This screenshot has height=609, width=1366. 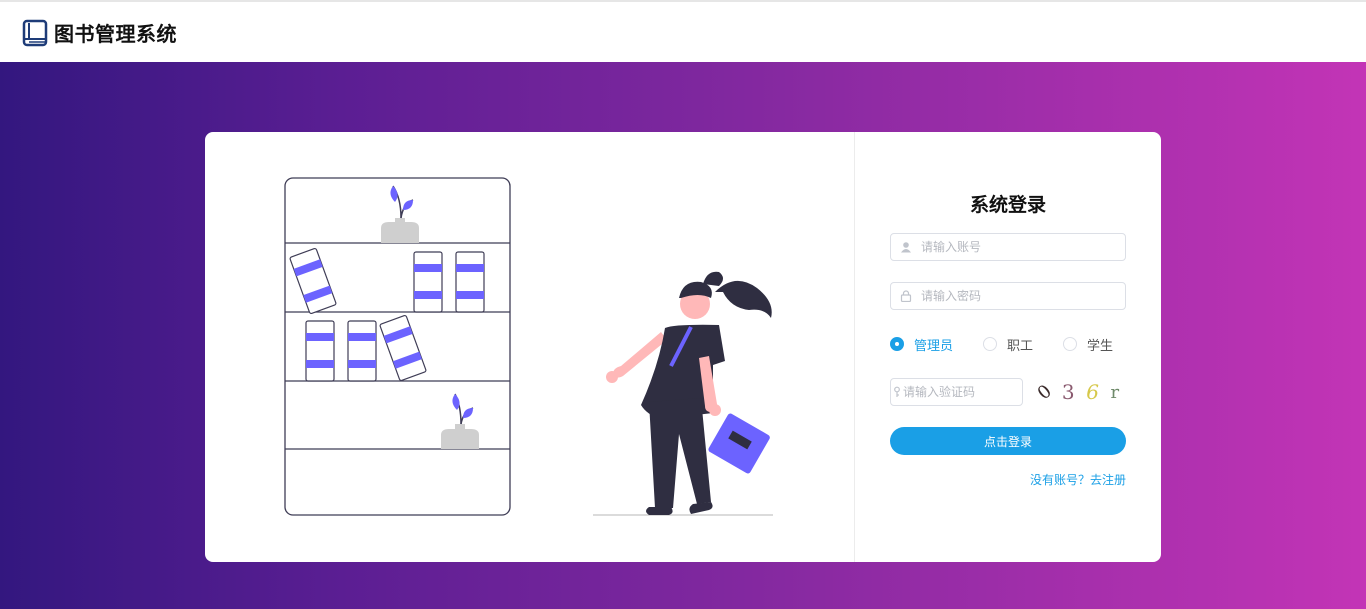 What do you see at coordinates (1078, 479) in the screenshot?
I see `register-link: 没有账号？去注册` at bounding box center [1078, 479].